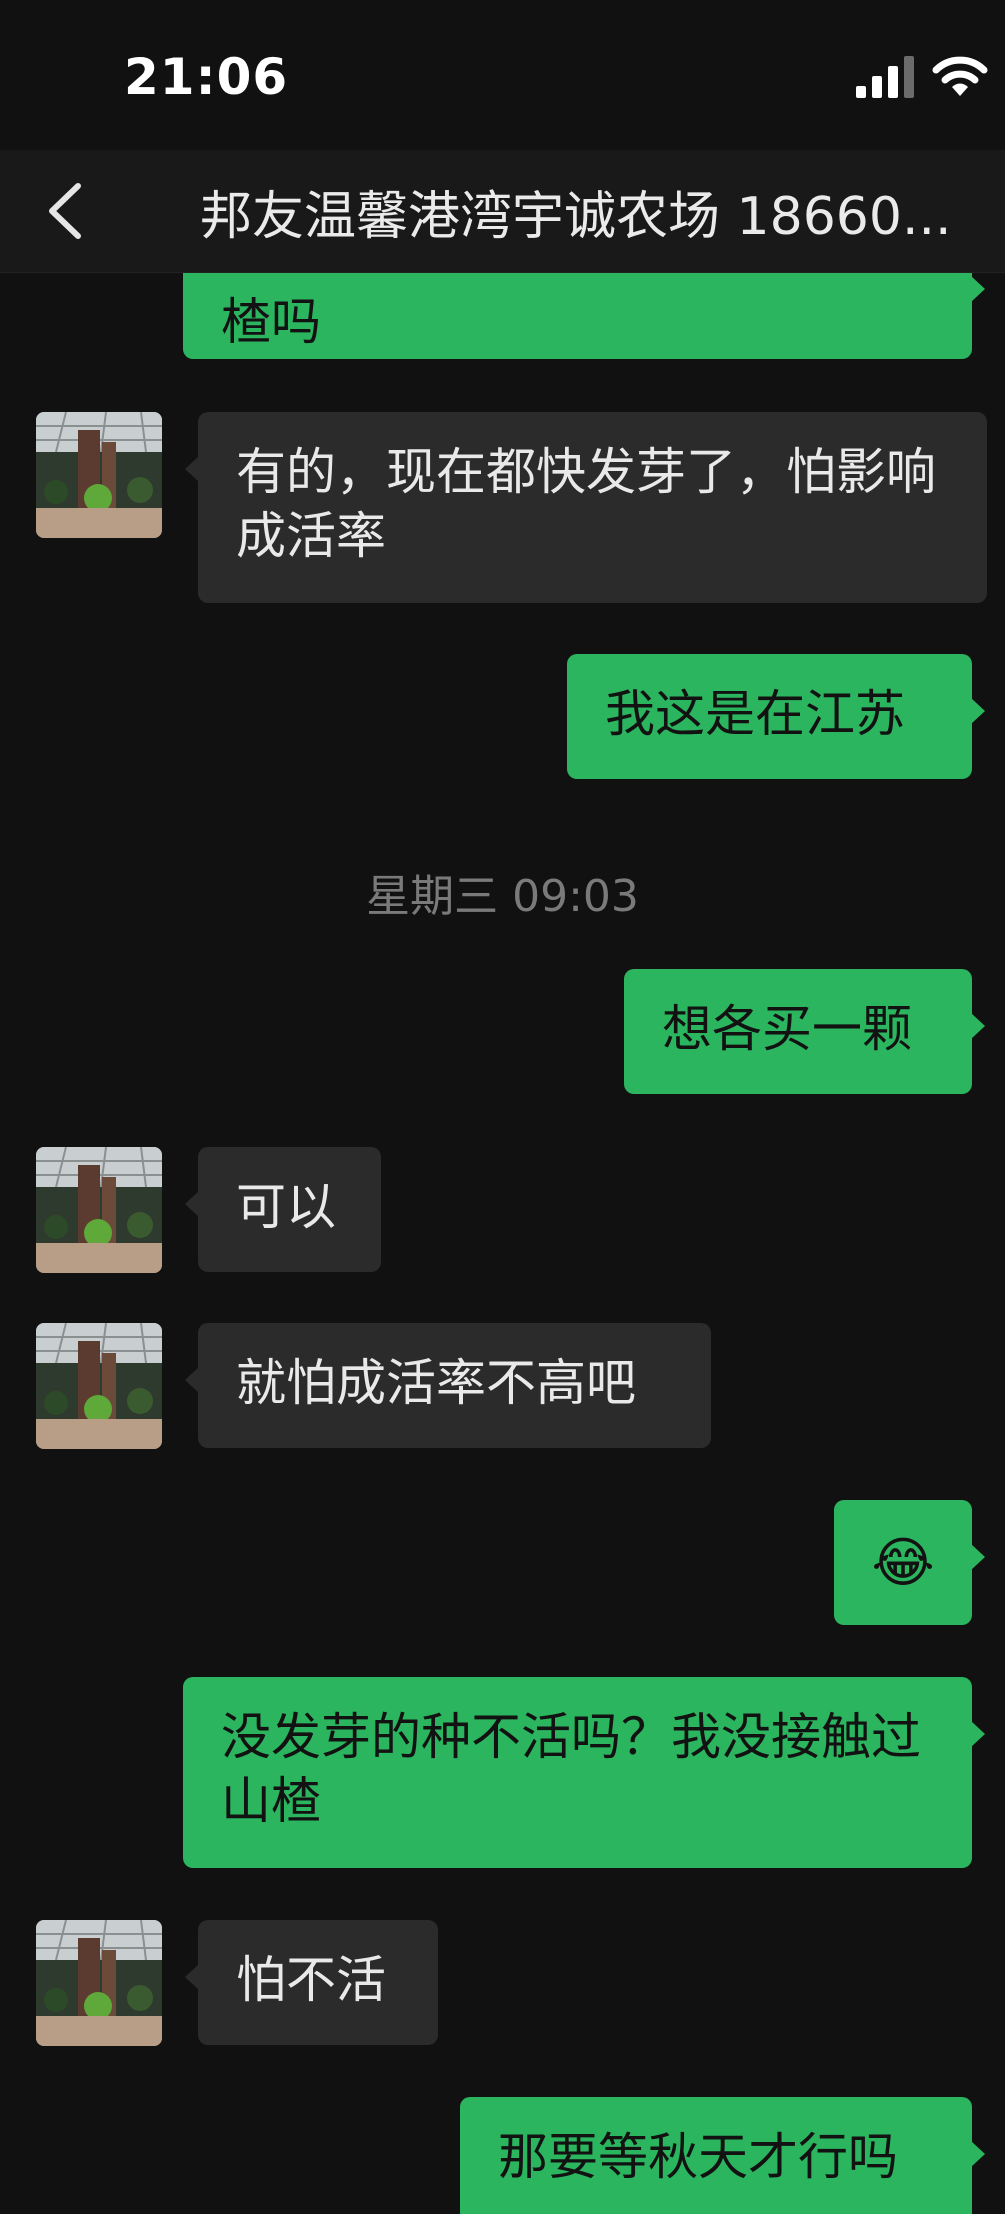  I want to click on message-bubble-received: 有的，现在都快发芽了，怕影响成活率, so click(586, 507).